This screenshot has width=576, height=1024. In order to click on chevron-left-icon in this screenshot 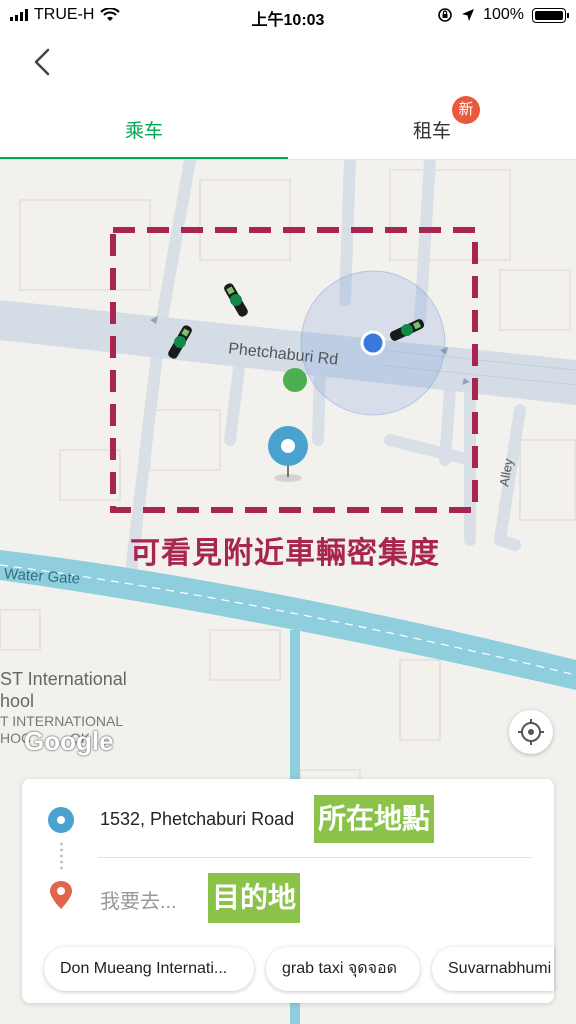, I will do `click(42, 62)`.